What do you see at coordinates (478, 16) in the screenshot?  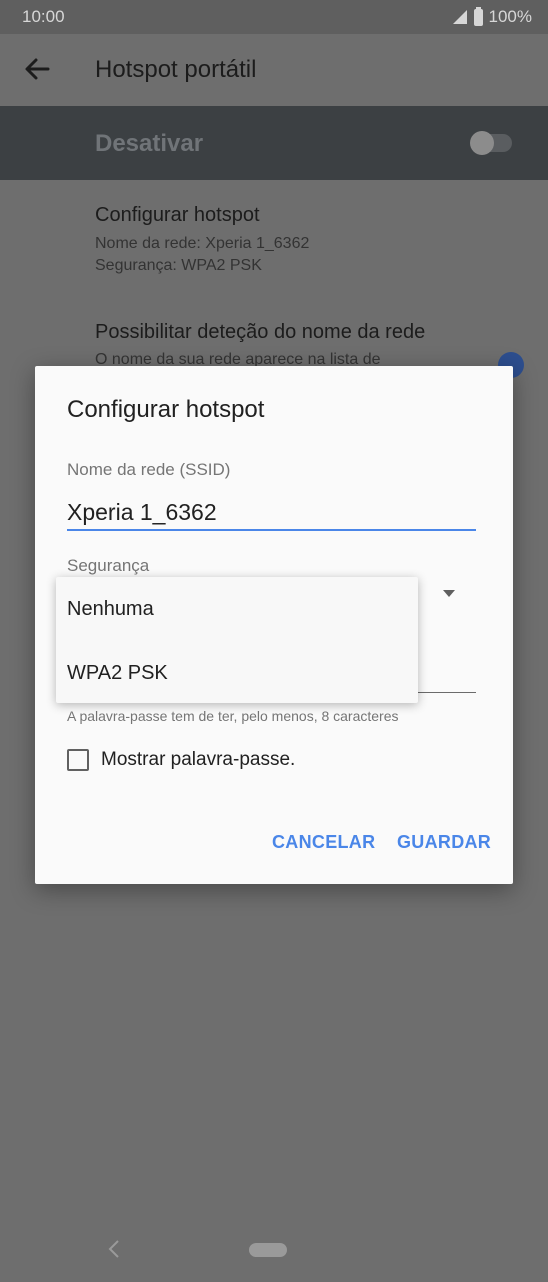 I see `battery-icon` at bounding box center [478, 16].